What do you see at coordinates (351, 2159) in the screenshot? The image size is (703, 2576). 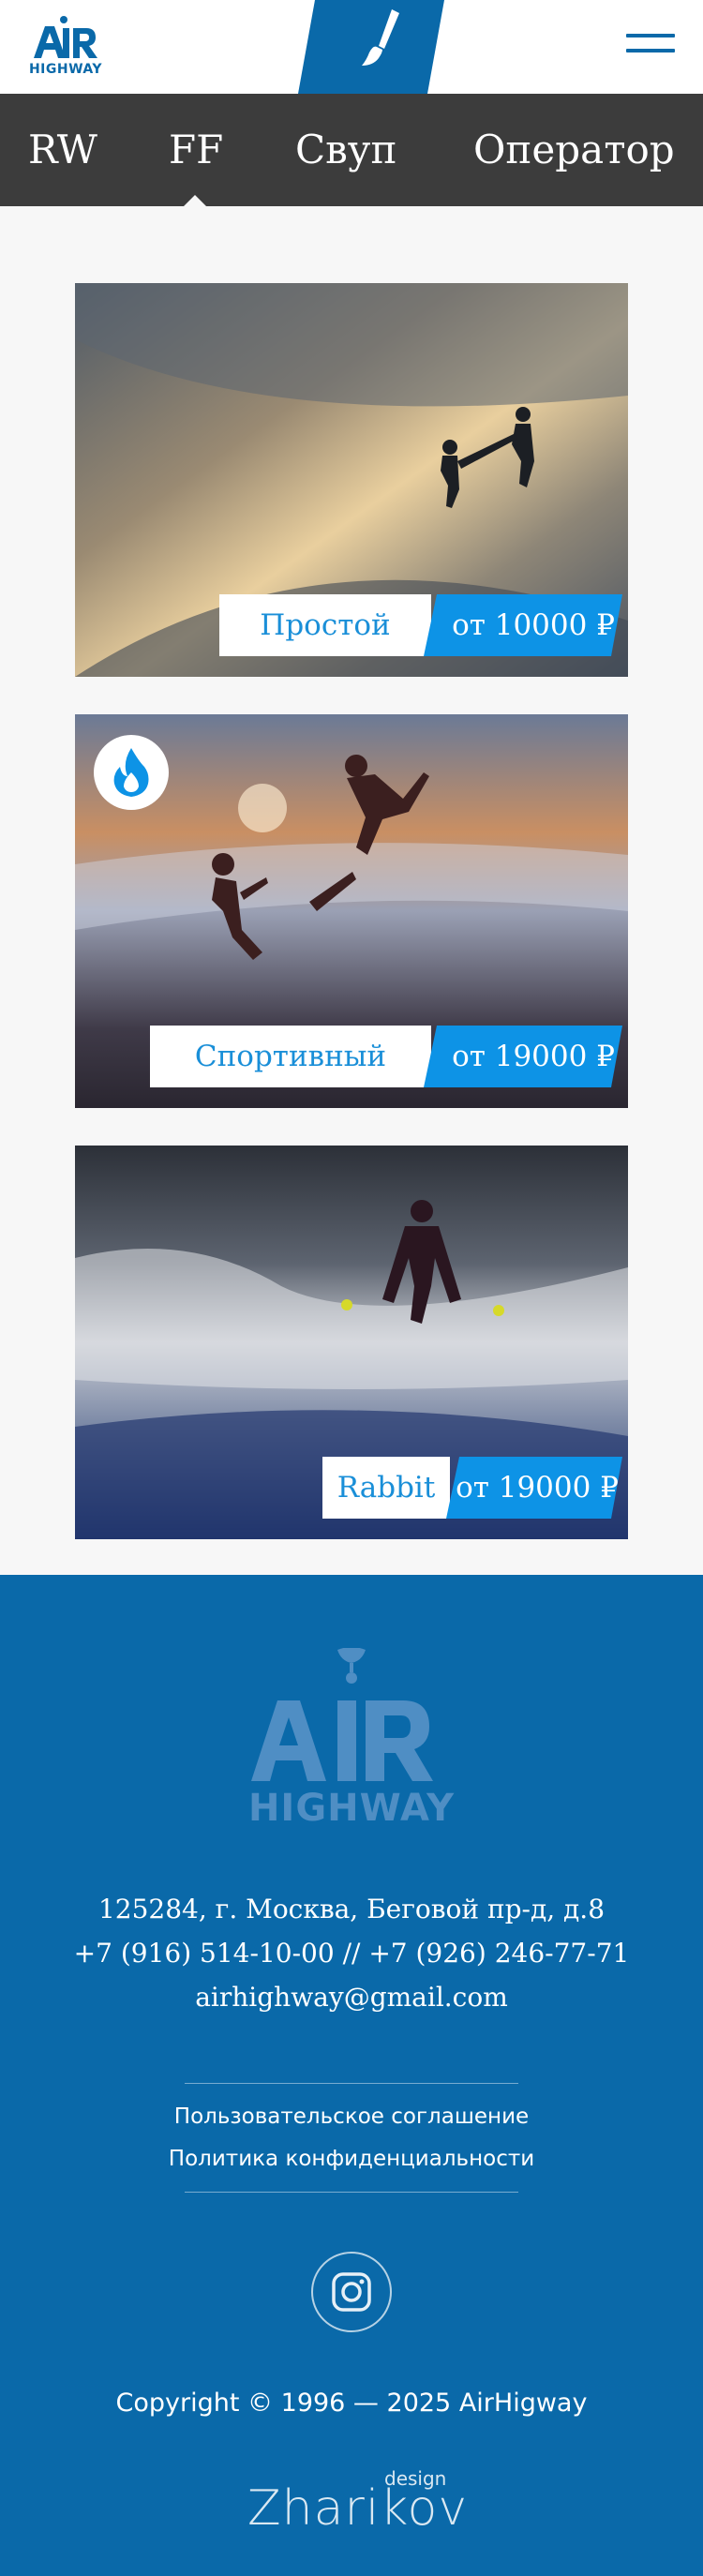 I see `privacy-policy-link: Политика конфиденциальности` at bounding box center [351, 2159].